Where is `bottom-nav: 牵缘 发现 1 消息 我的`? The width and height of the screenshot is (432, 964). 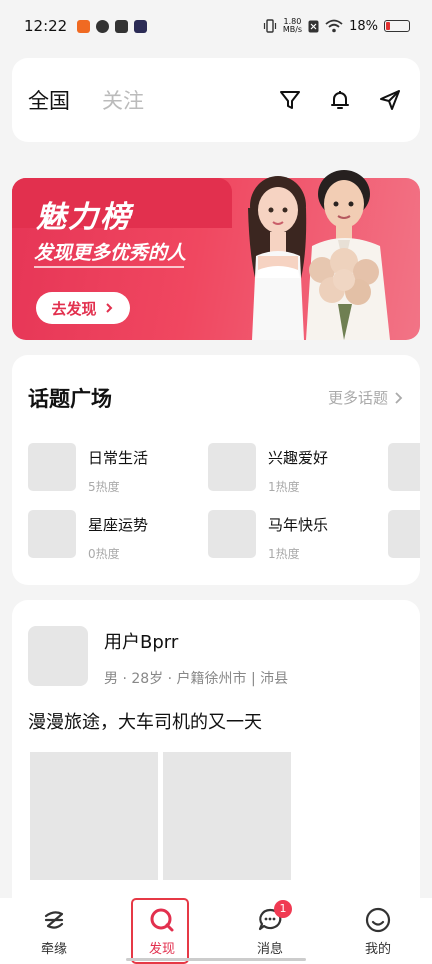
bottom-nav: 牵缘 发现 1 消息 我的 is located at coordinates (216, 931).